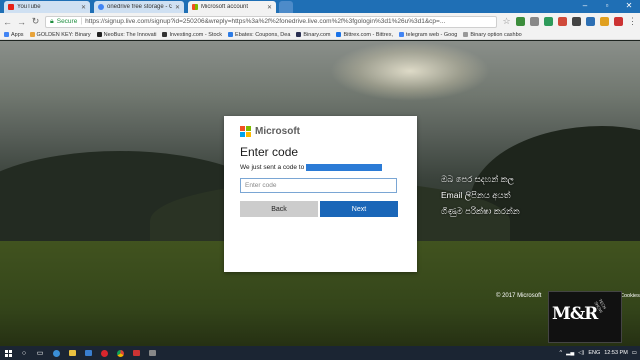  What do you see at coordinates (6, 34) in the screenshot?
I see `apps-grid-icon` at bounding box center [6, 34].